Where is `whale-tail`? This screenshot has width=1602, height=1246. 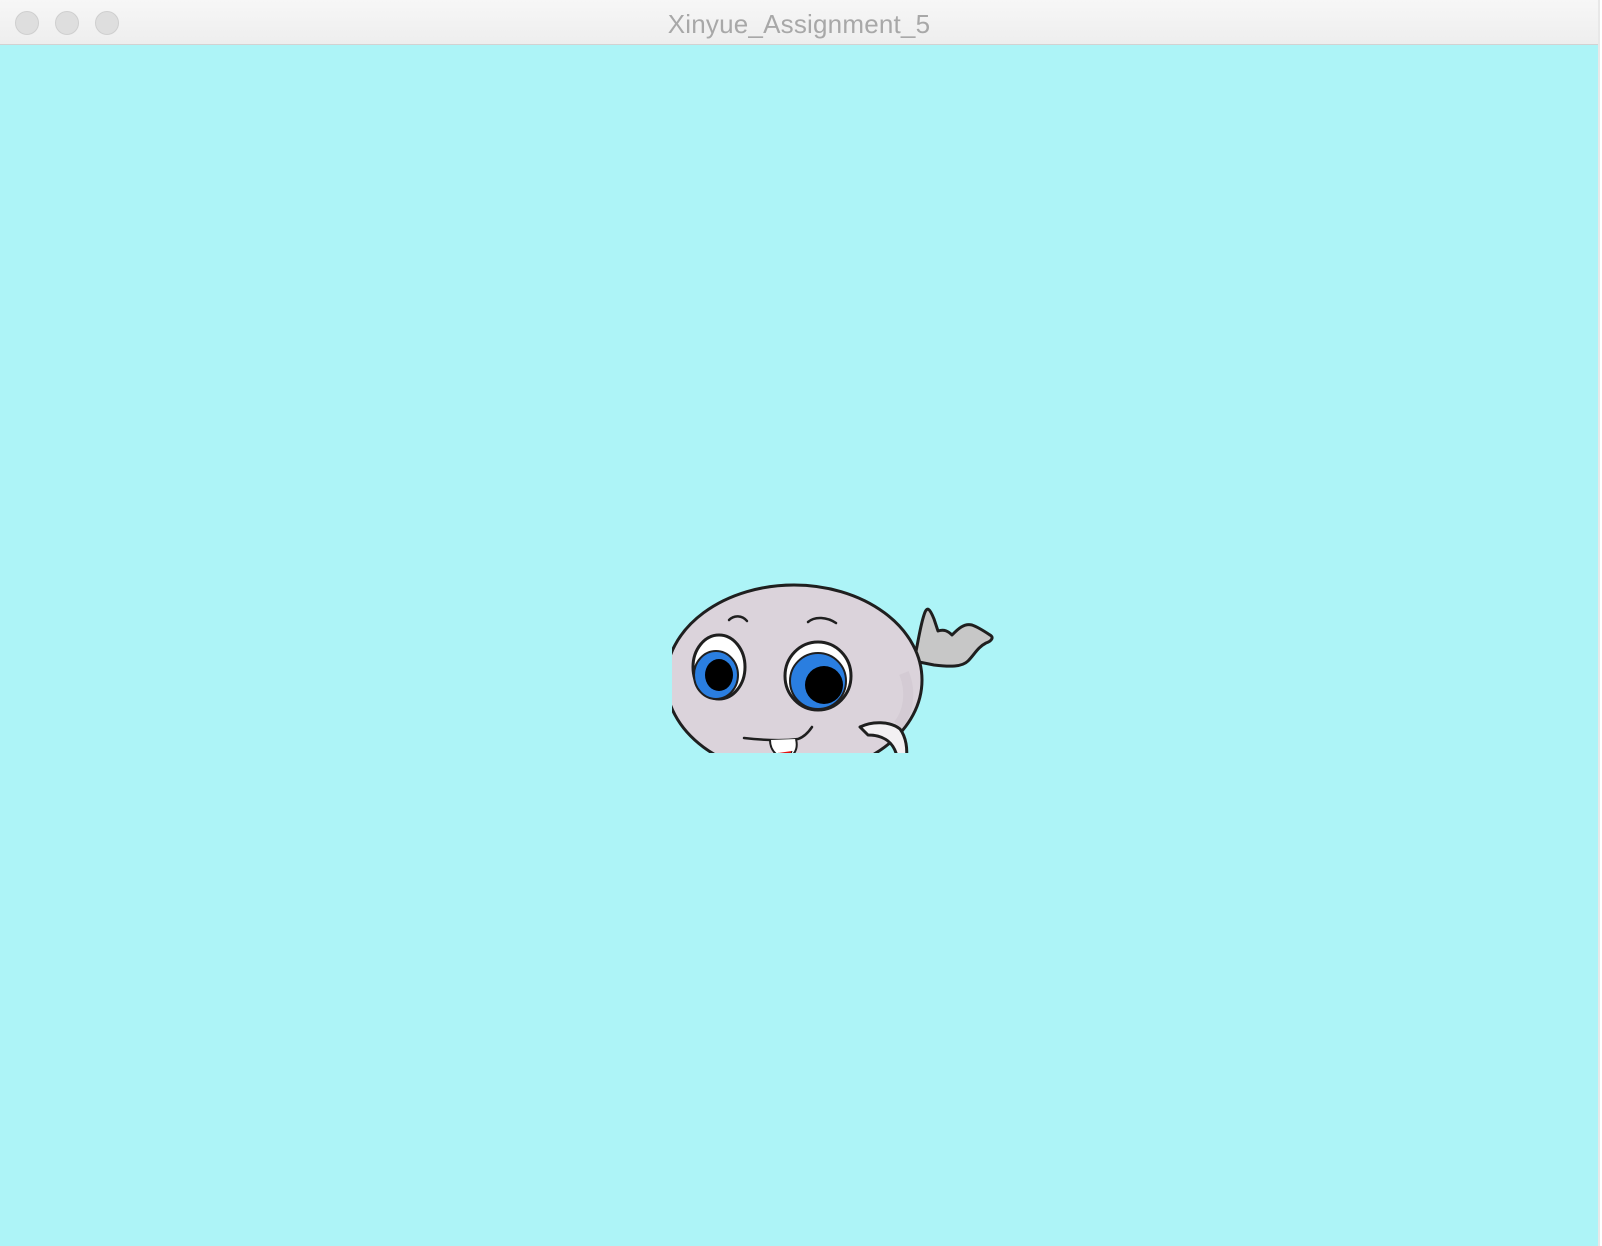
whale-tail is located at coordinates (953, 637).